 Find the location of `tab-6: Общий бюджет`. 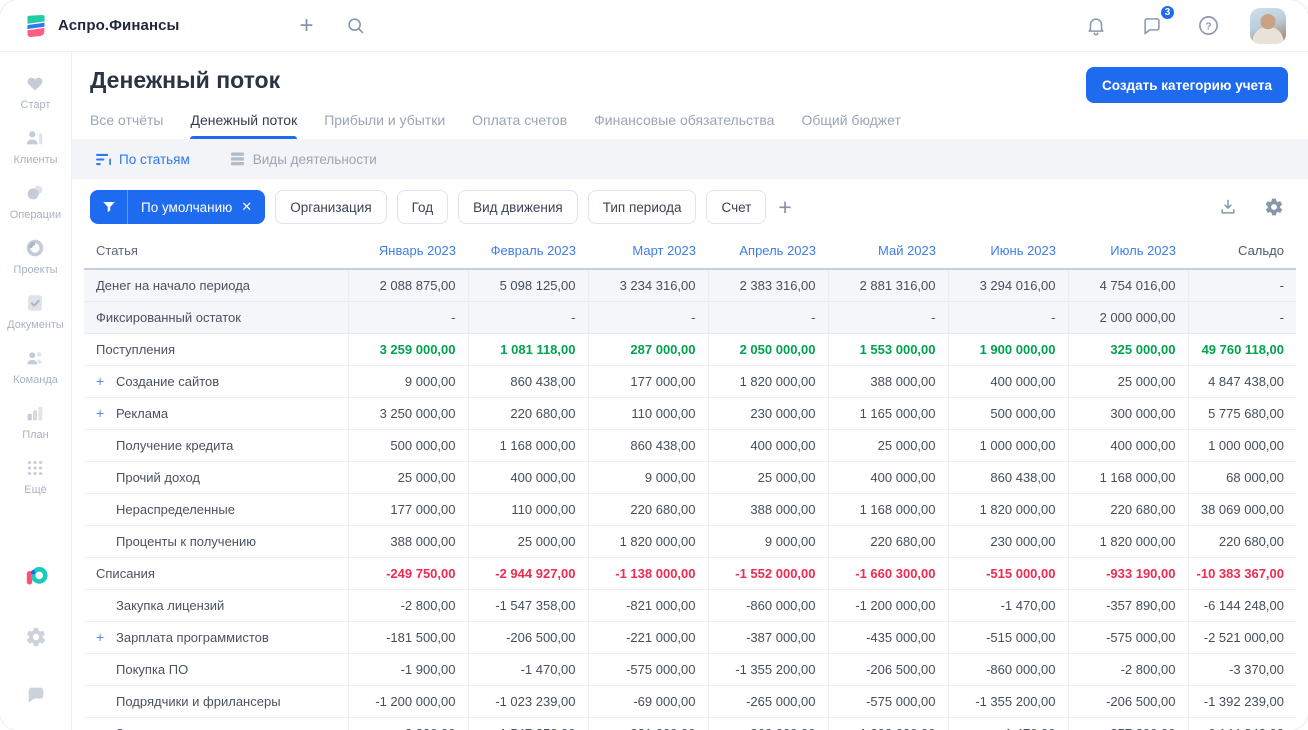

tab-6: Общий бюджет is located at coordinates (850, 125).